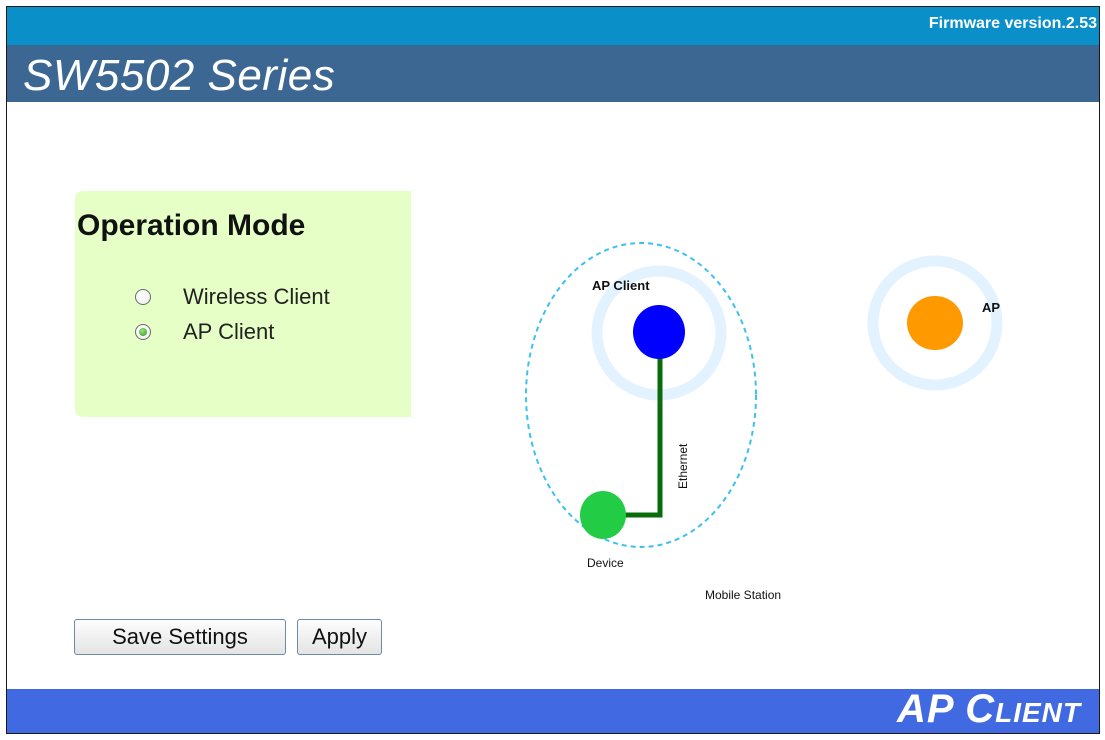 This screenshot has width=1105, height=740. I want to click on operation-mode-title: Operation Mode, so click(191, 225).